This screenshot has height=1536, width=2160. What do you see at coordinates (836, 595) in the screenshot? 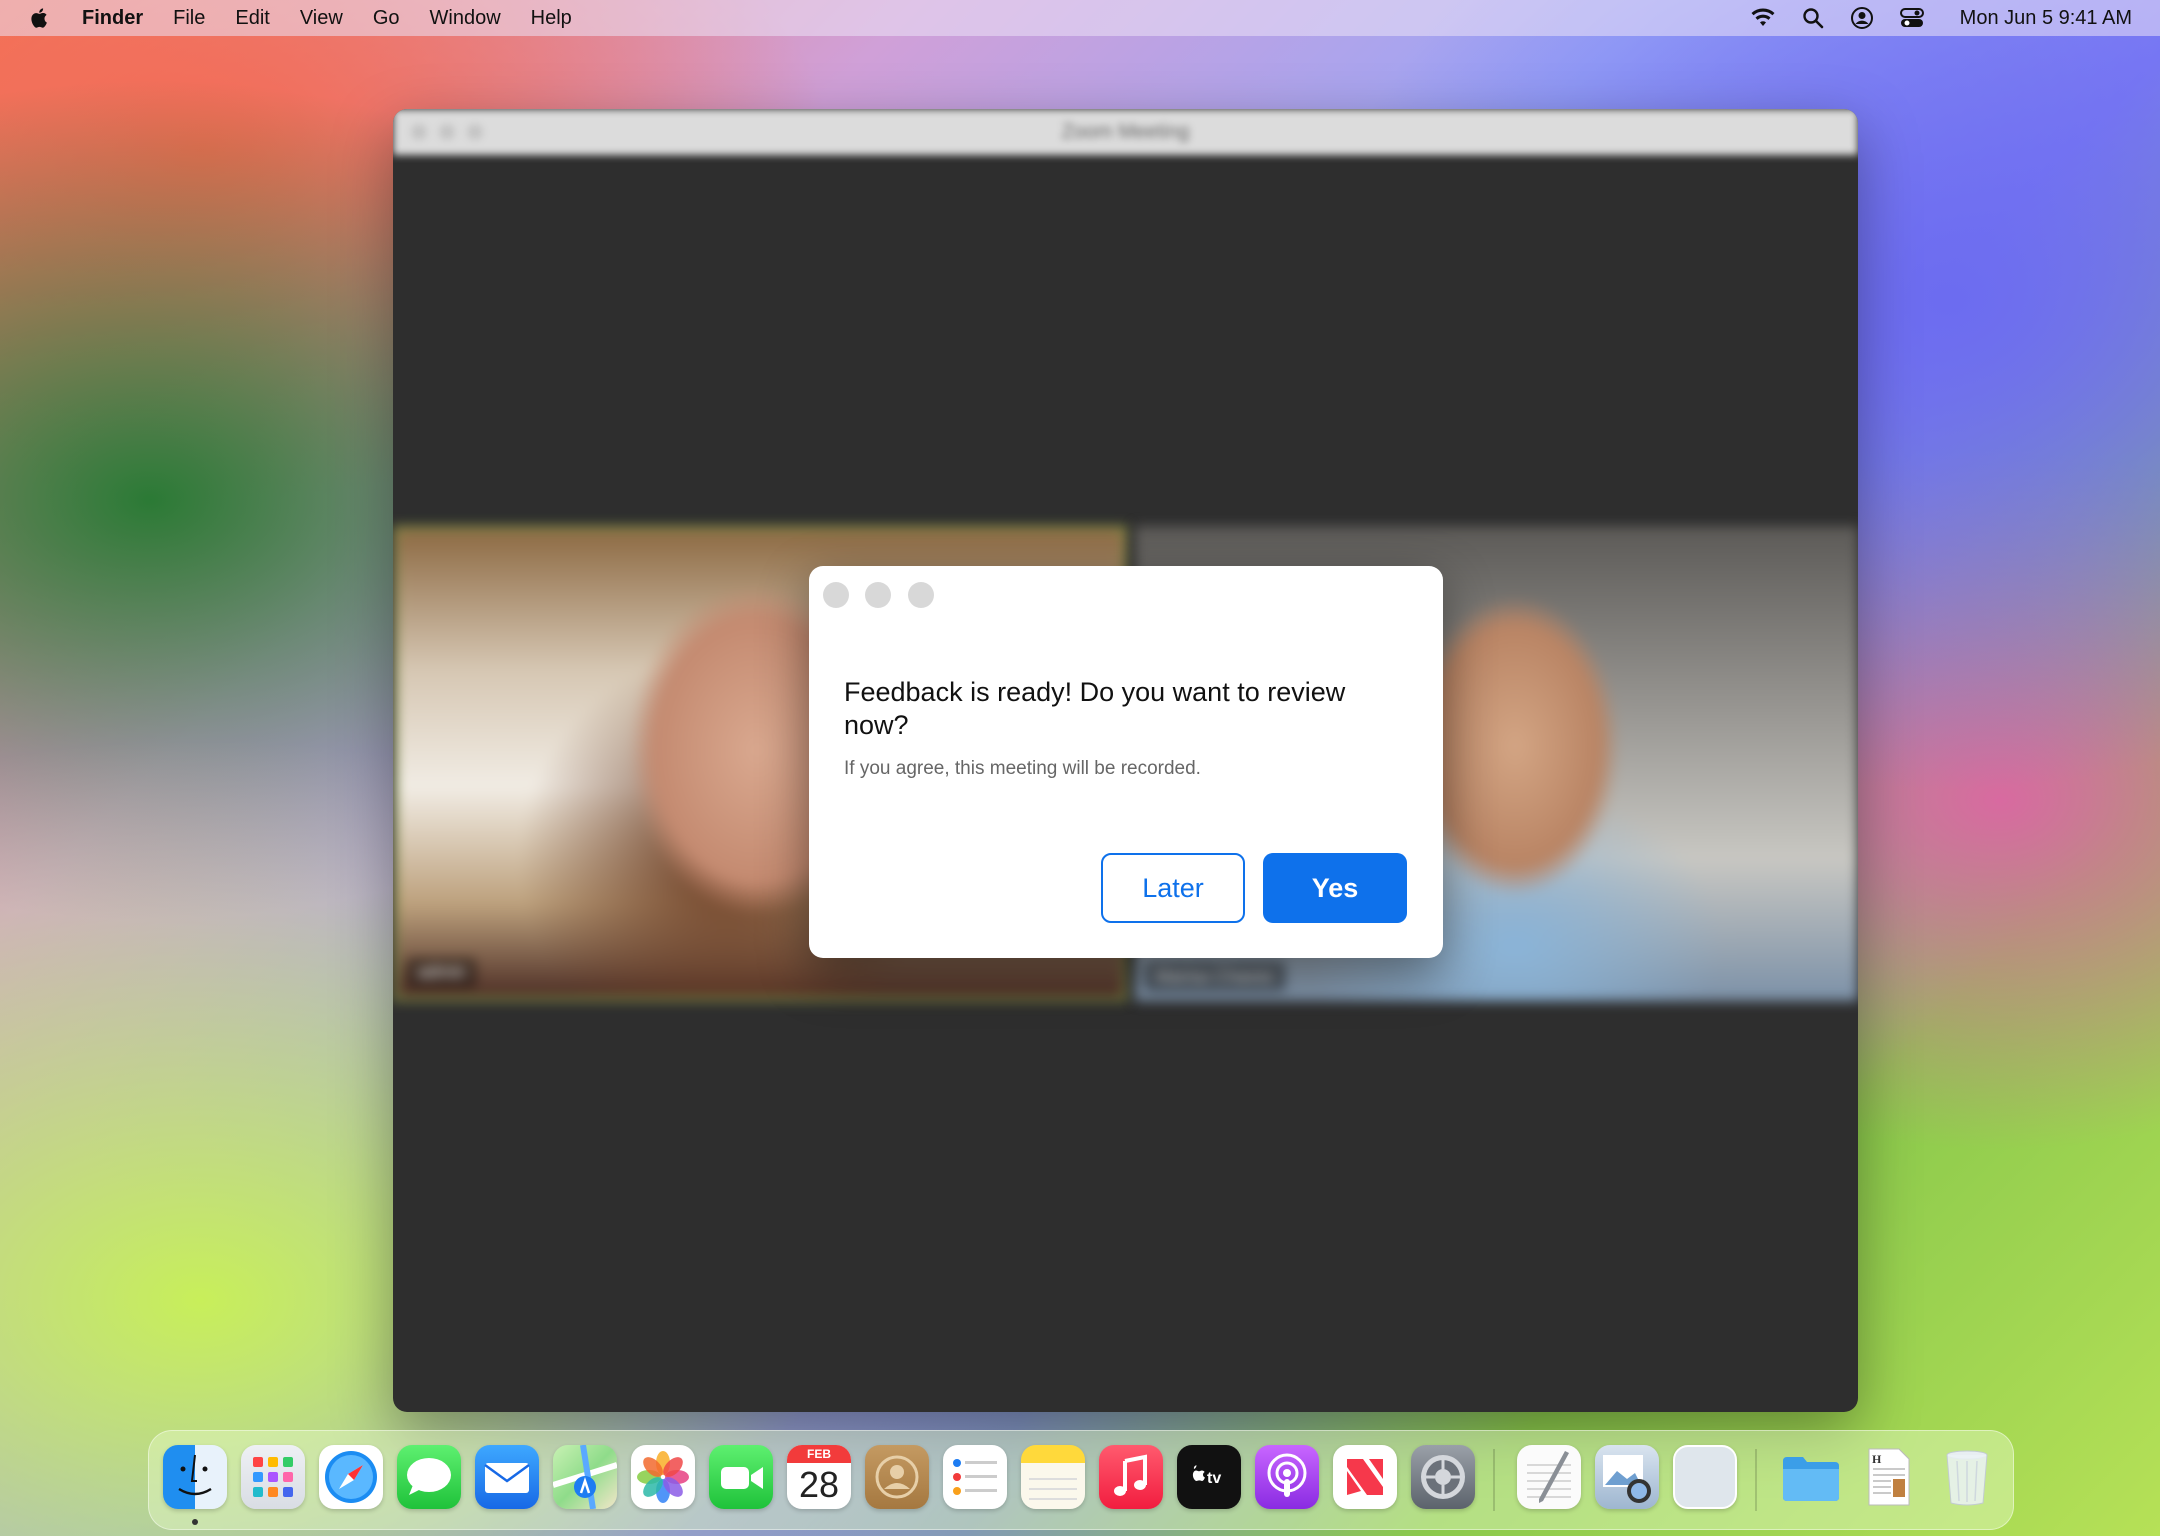
I see `dialog-close-dot-icon` at bounding box center [836, 595].